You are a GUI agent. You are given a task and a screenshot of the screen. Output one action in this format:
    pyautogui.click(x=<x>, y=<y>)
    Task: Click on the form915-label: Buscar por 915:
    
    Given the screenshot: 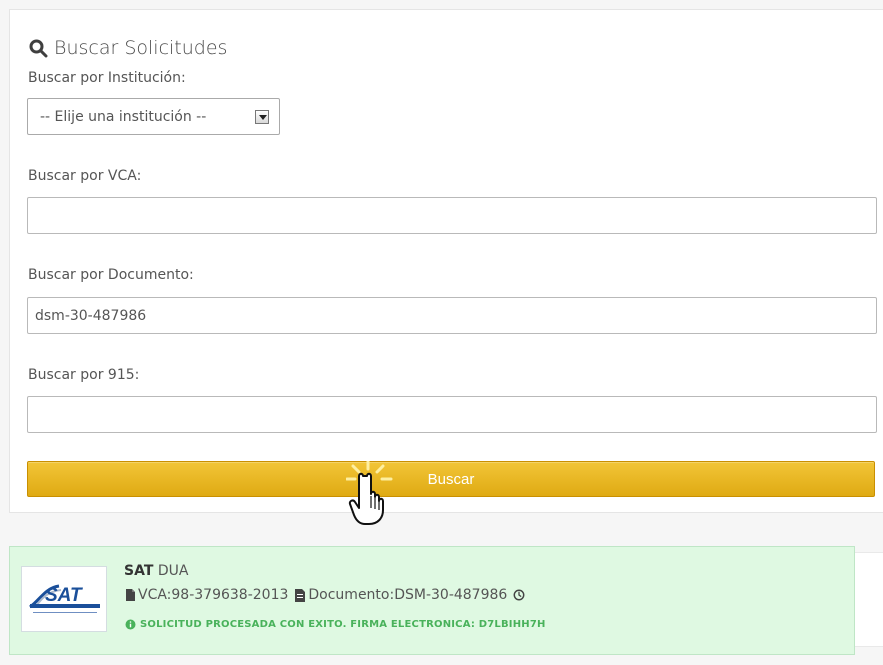 What is the action you would take?
    pyautogui.click(x=84, y=375)
    